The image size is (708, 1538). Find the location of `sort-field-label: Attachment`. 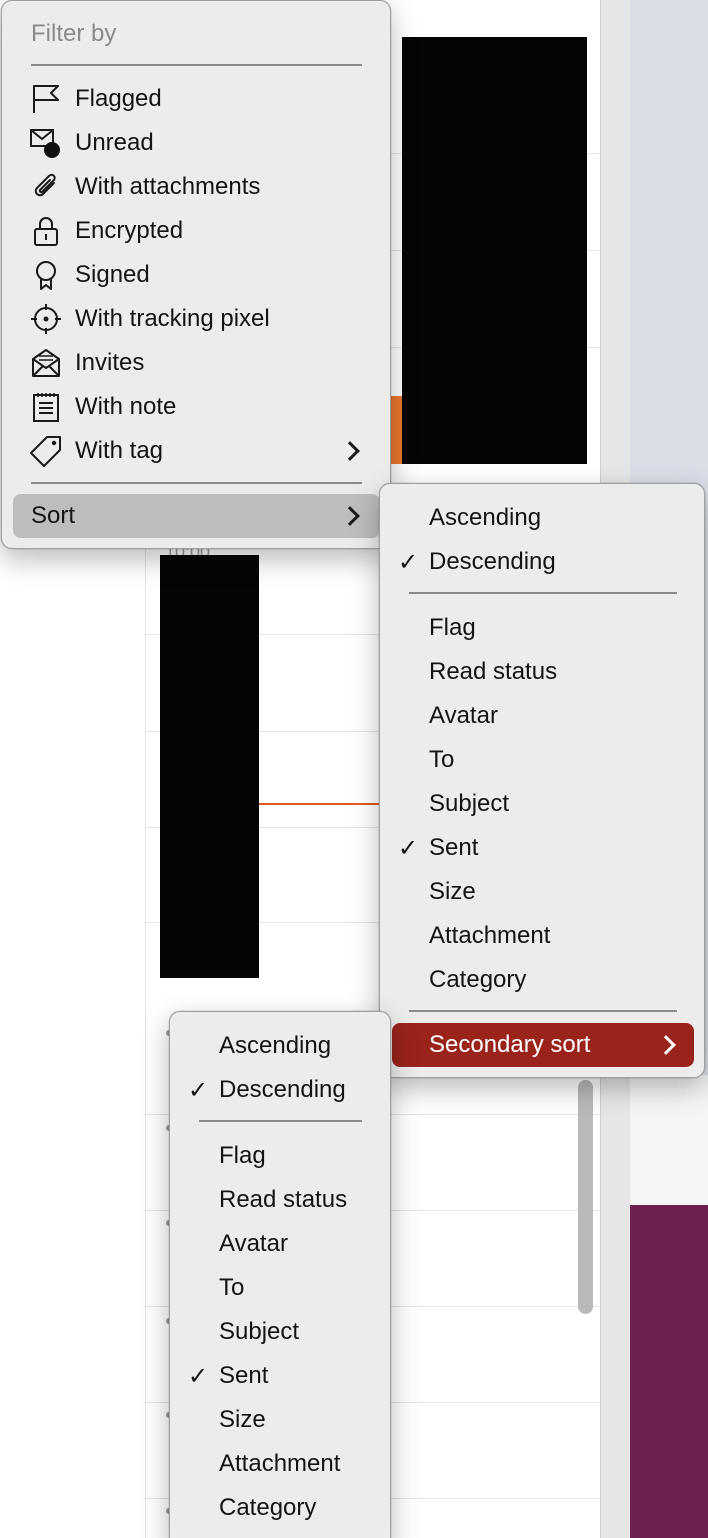

sort-field-label: Attachment is located at coordinates (490, 935).